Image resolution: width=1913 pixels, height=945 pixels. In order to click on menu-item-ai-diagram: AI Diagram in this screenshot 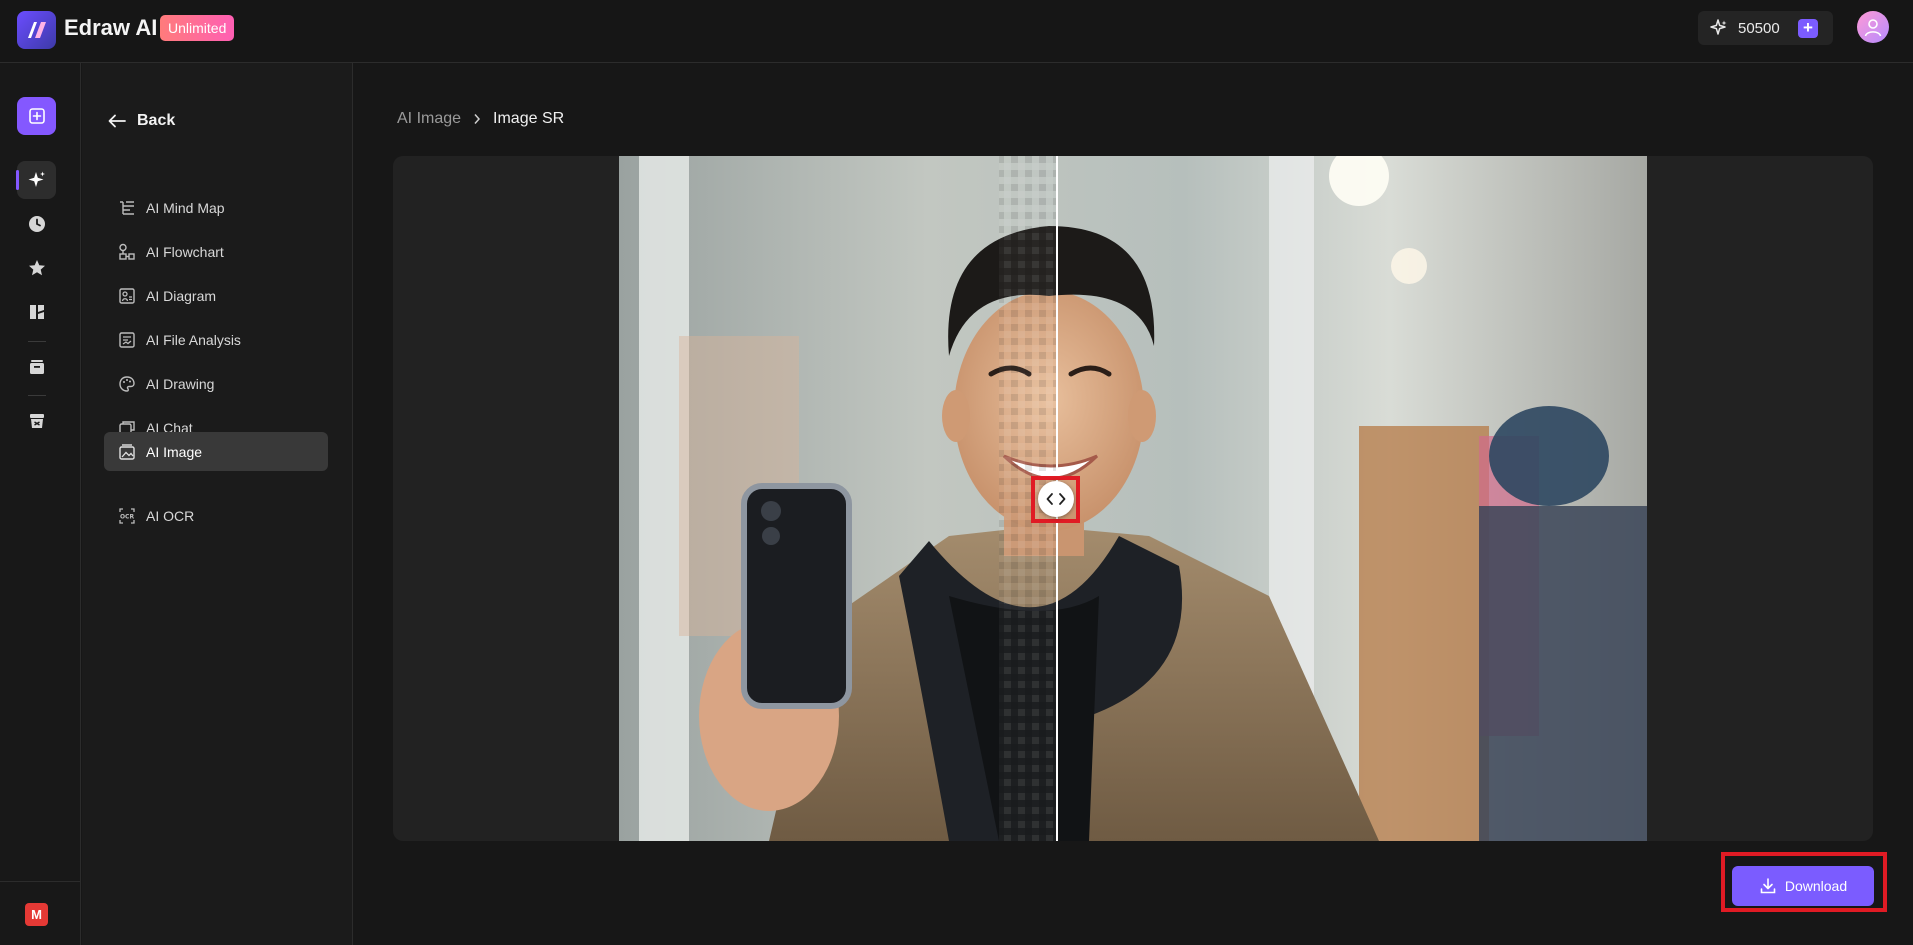, I will do `click(216, 295)`.